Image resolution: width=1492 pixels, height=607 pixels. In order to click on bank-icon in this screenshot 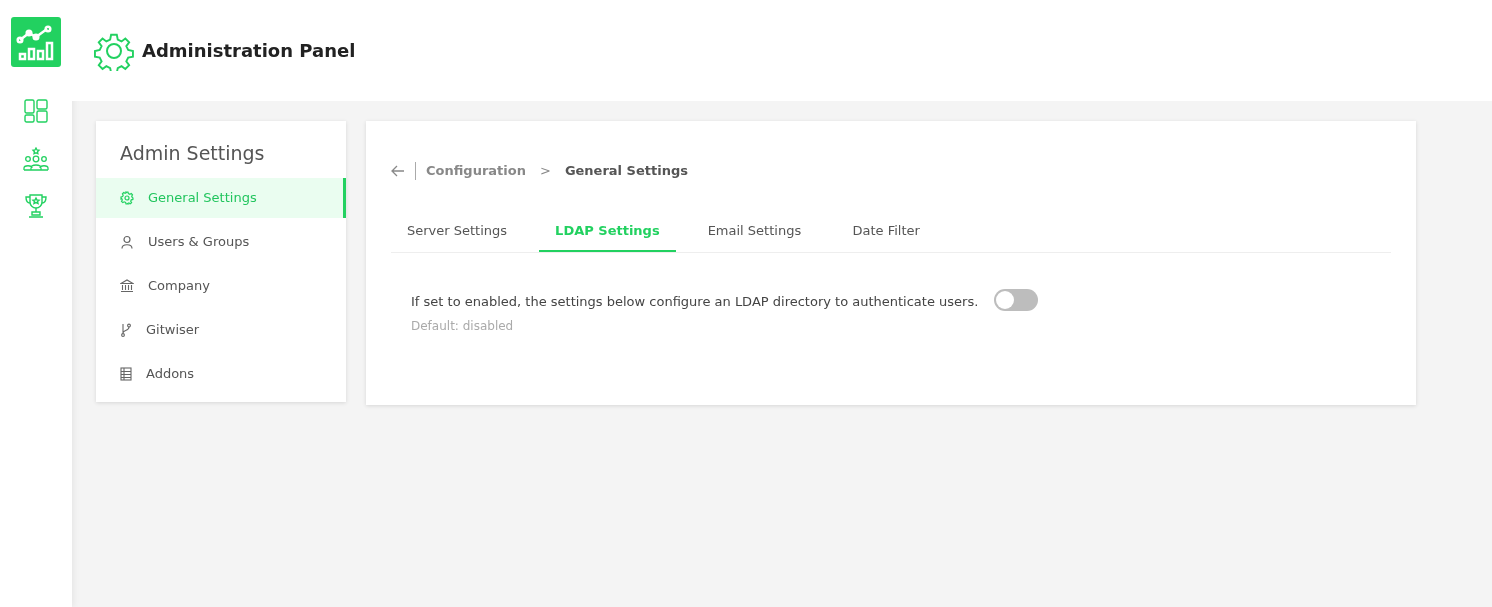, I will do `click(127, 285)`.